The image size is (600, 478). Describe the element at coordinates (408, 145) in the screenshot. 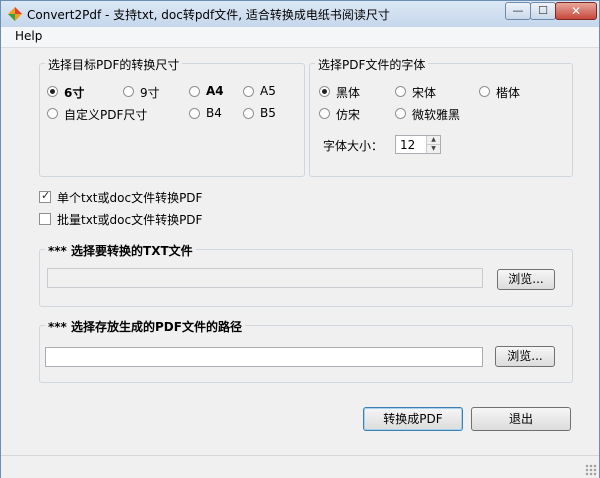

I see `font-size-value: 12` at that location.